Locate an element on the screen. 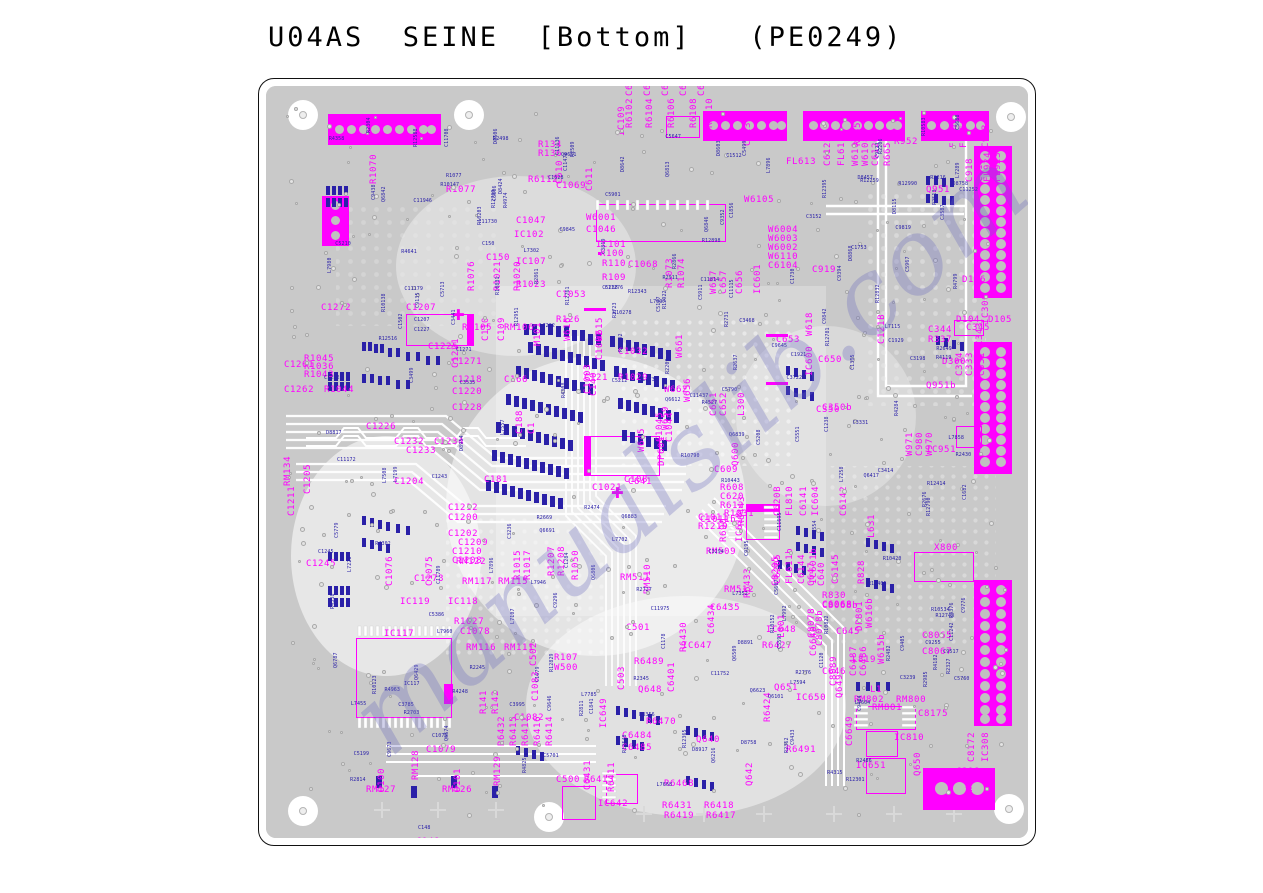 This screenshot has width=1263, height=893. silk-label-C1271: C1271 is located at coordinates (464, 350).